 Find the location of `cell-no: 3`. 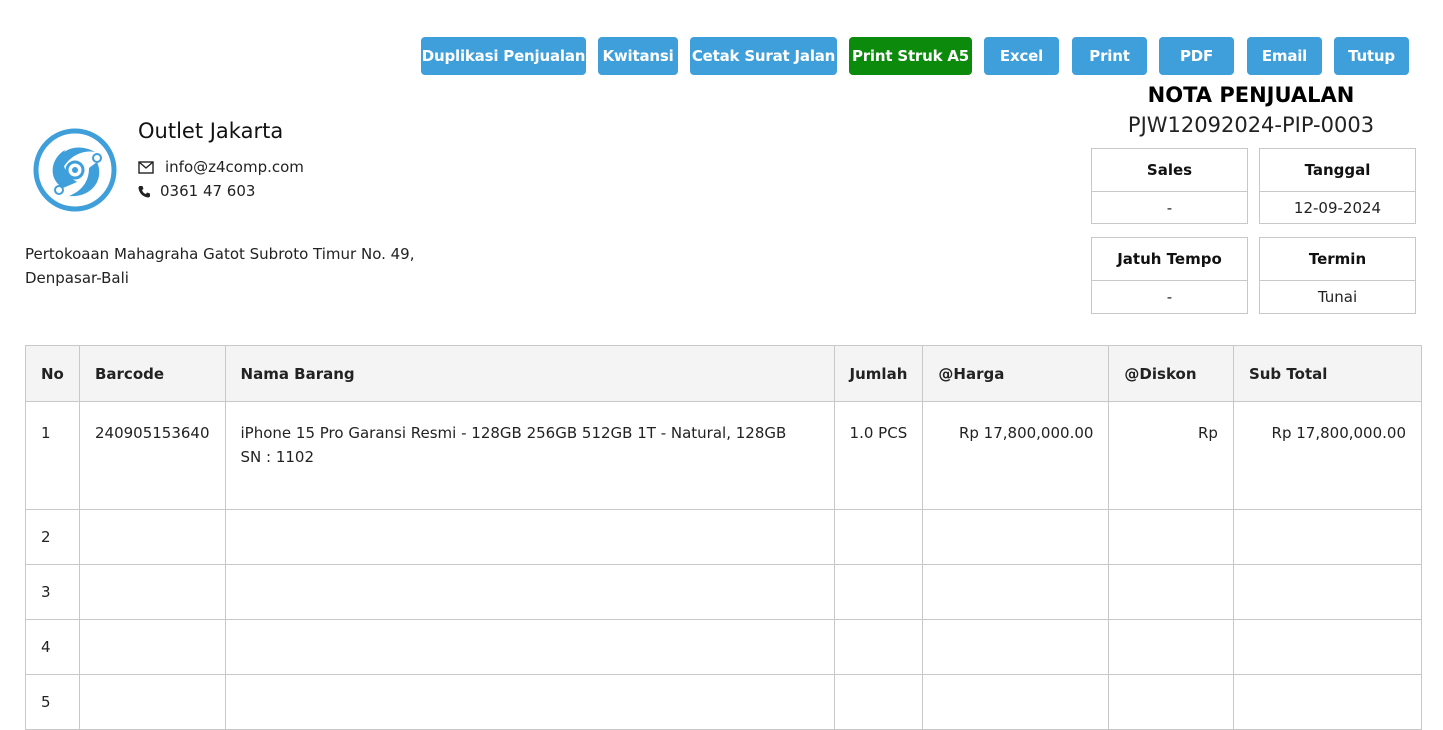

cell-no: 3 is located at coordinates (52, 592).